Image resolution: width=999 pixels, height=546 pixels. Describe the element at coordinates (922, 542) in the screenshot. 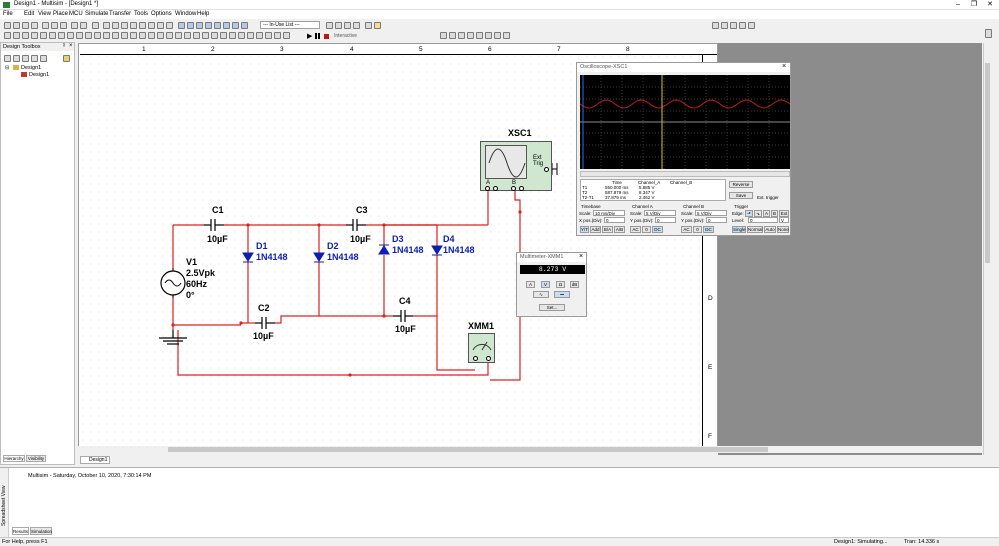

I see `status-tran-time: Tran: 14.336 s` at that location.